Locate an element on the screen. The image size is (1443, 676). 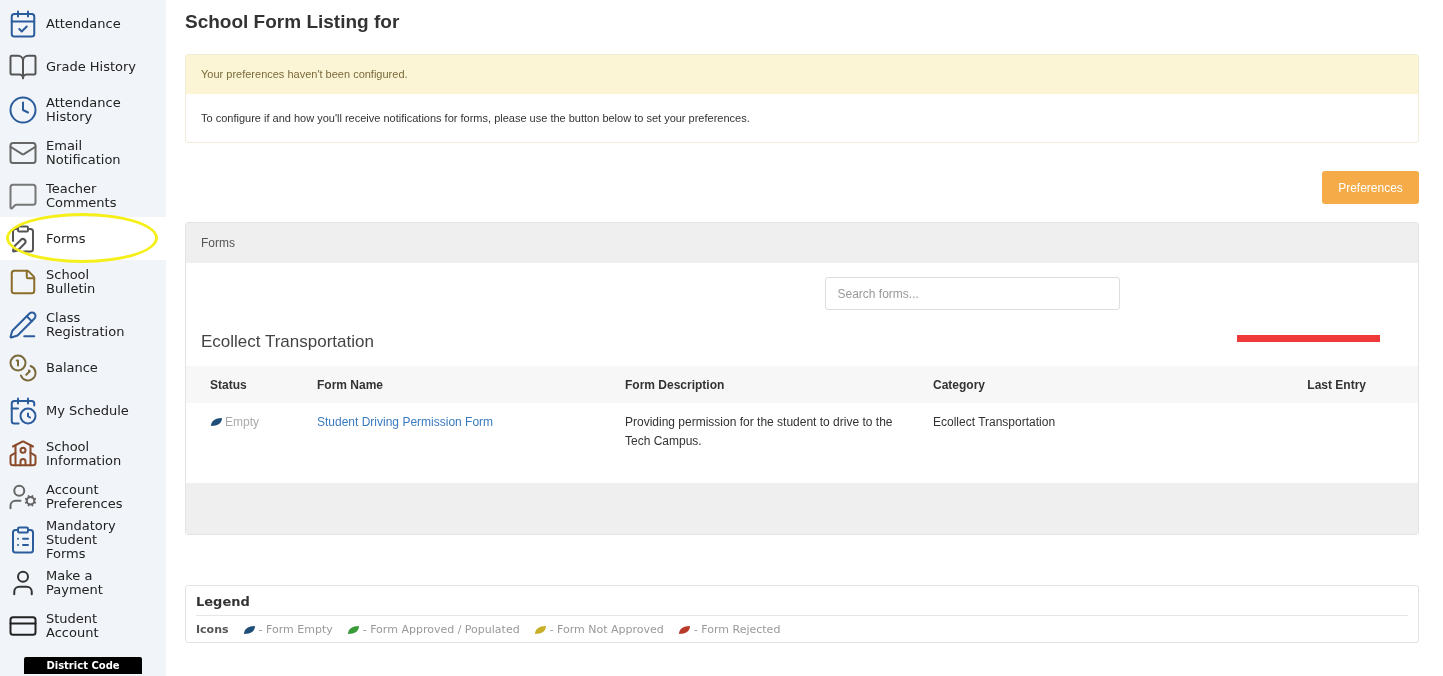
sidebar-item: Teacher Comments is located at coordinates (83, 195).